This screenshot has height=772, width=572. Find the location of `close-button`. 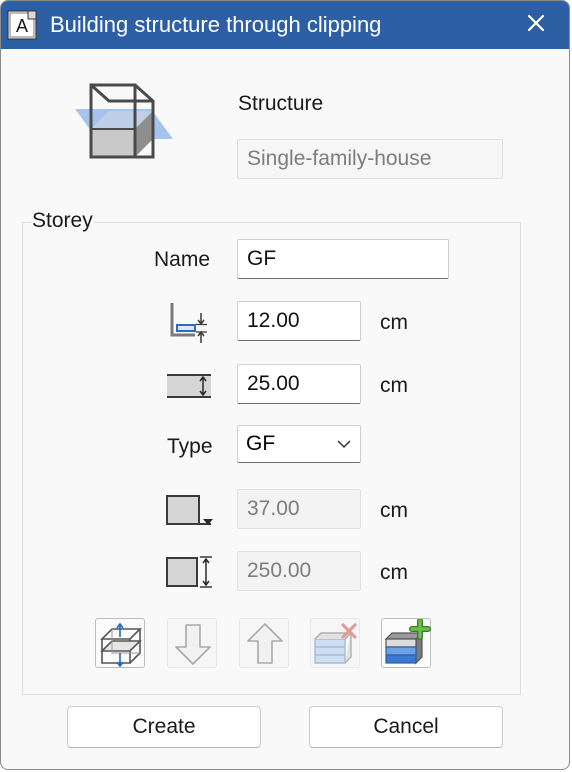

close-button is located at coordinates (536, 23).